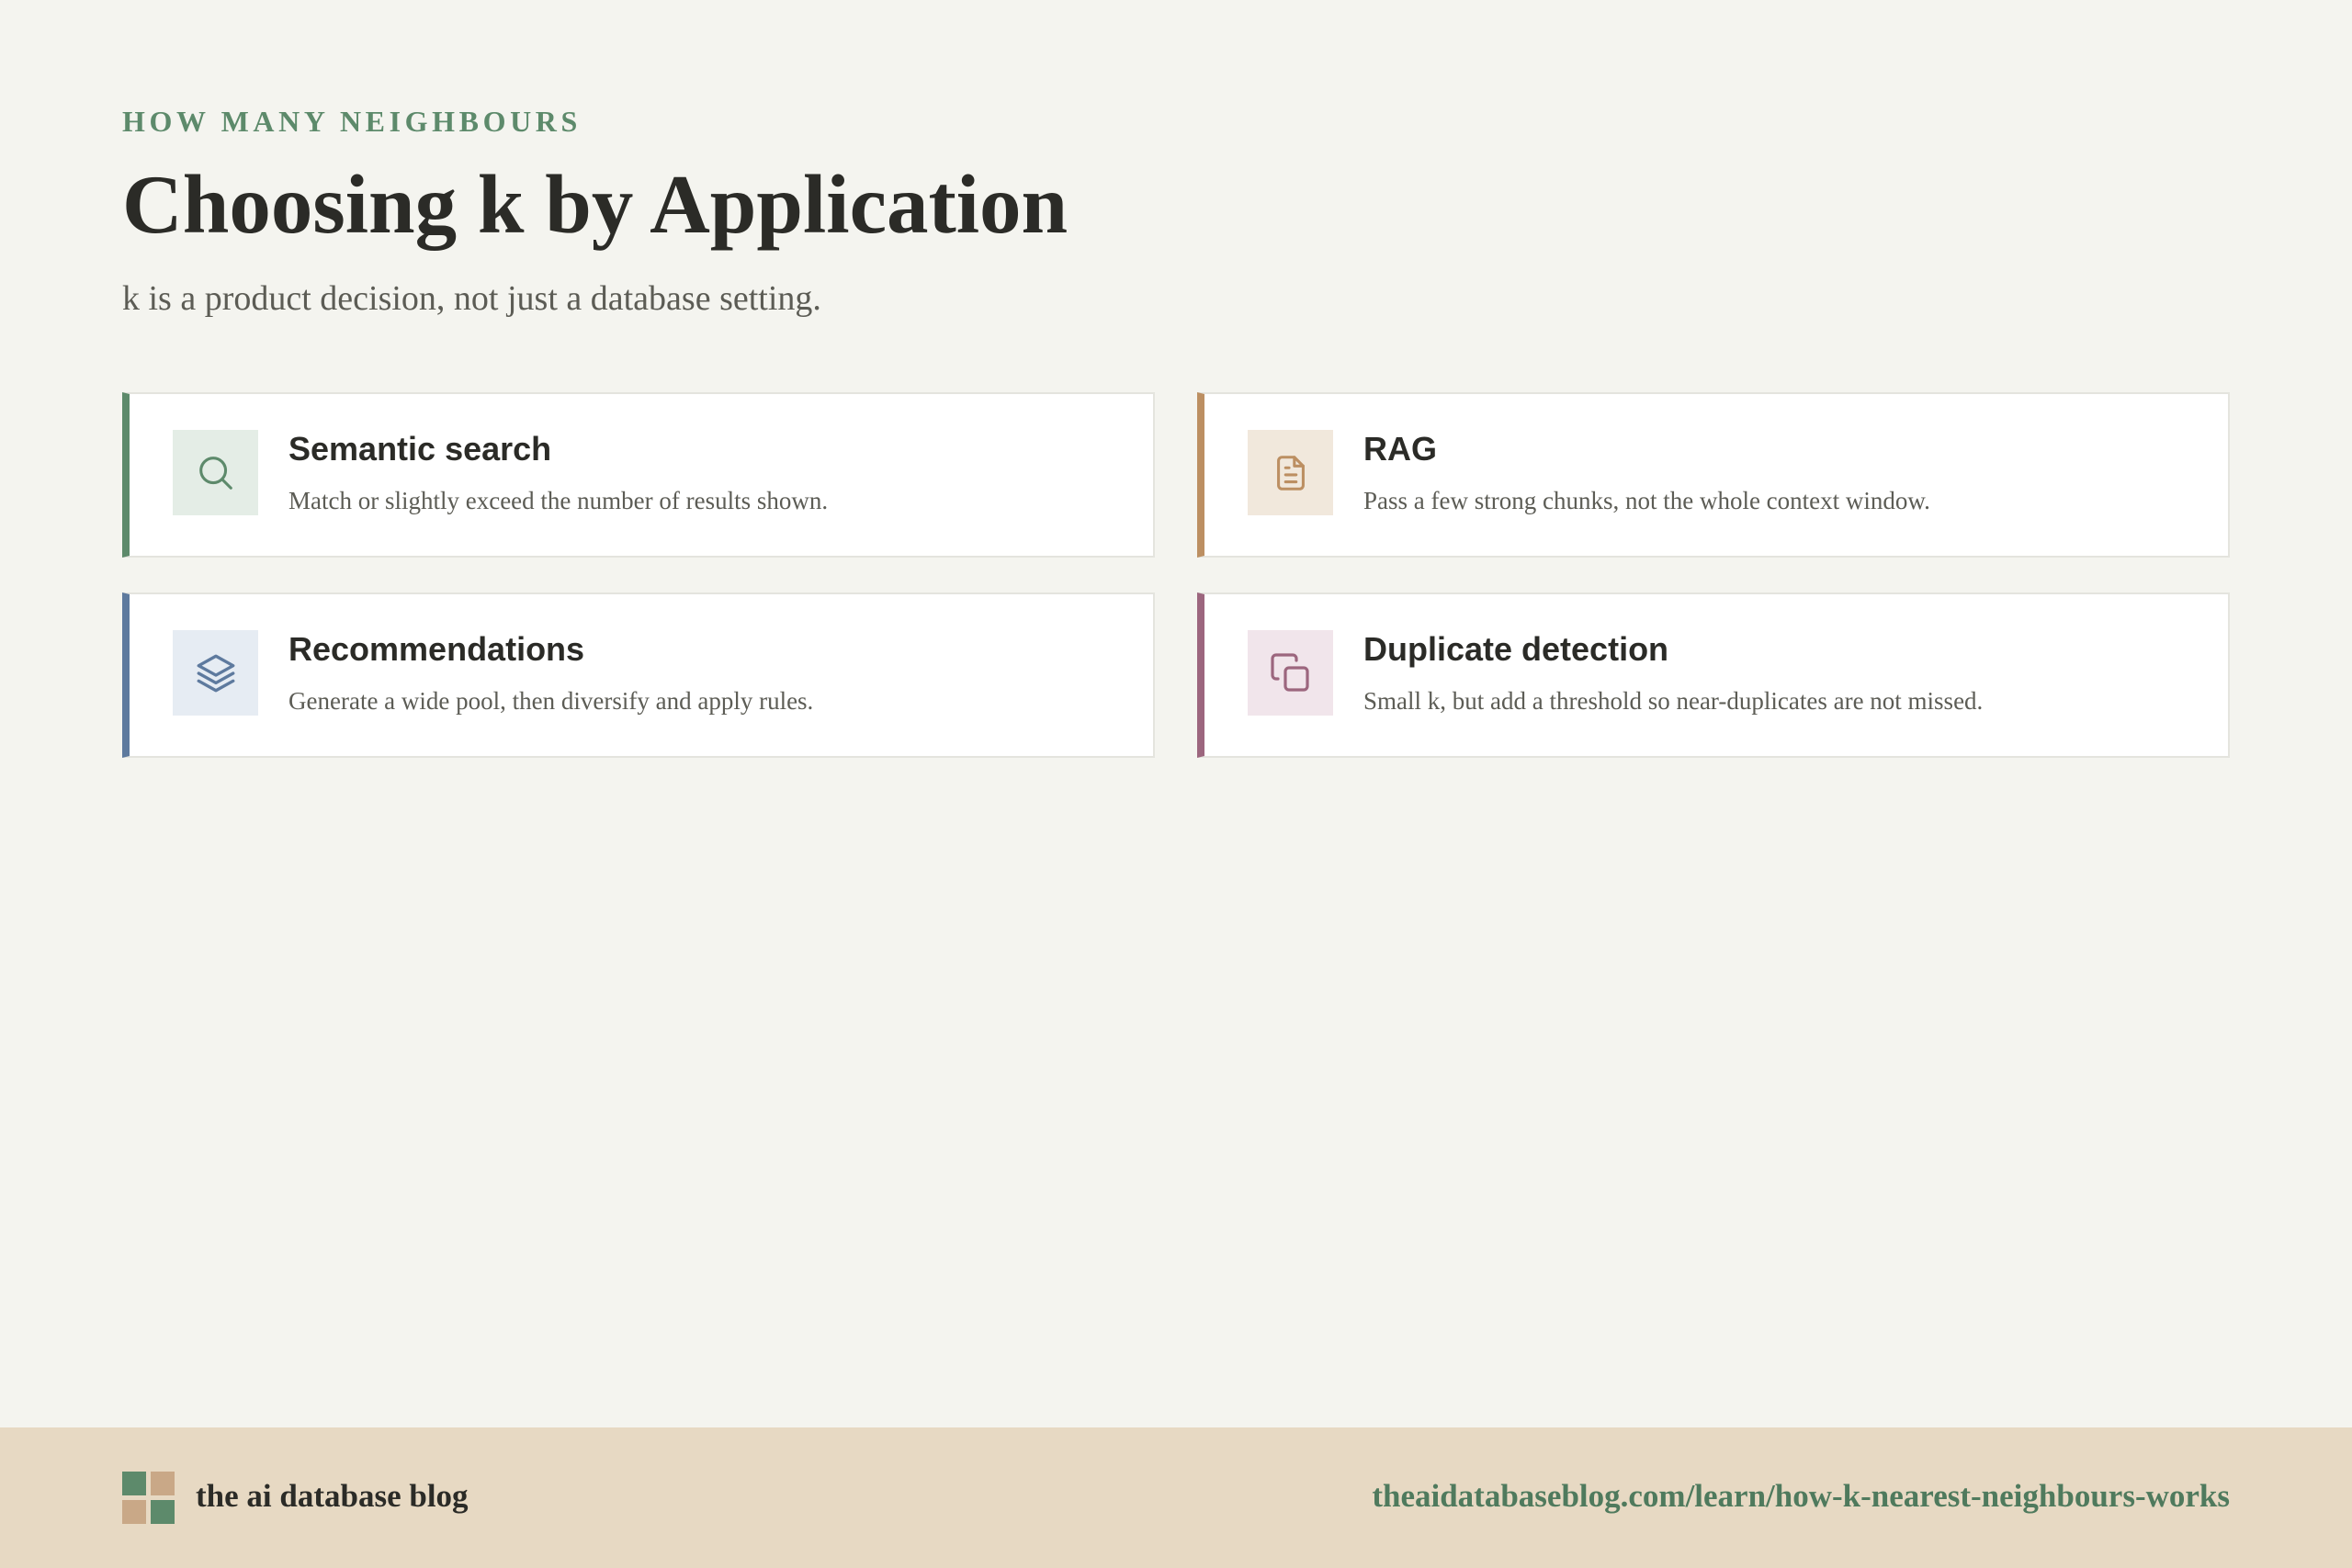  I want to click on card-title: Recommendations, so click(436, 649).